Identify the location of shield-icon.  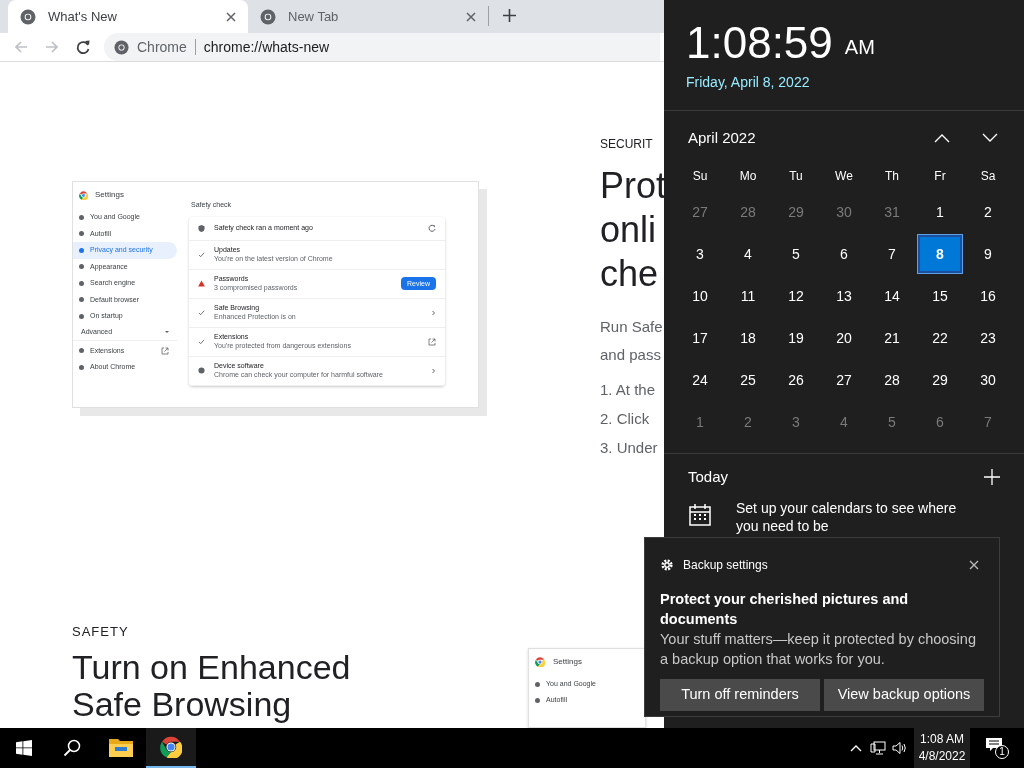
(201, 228).